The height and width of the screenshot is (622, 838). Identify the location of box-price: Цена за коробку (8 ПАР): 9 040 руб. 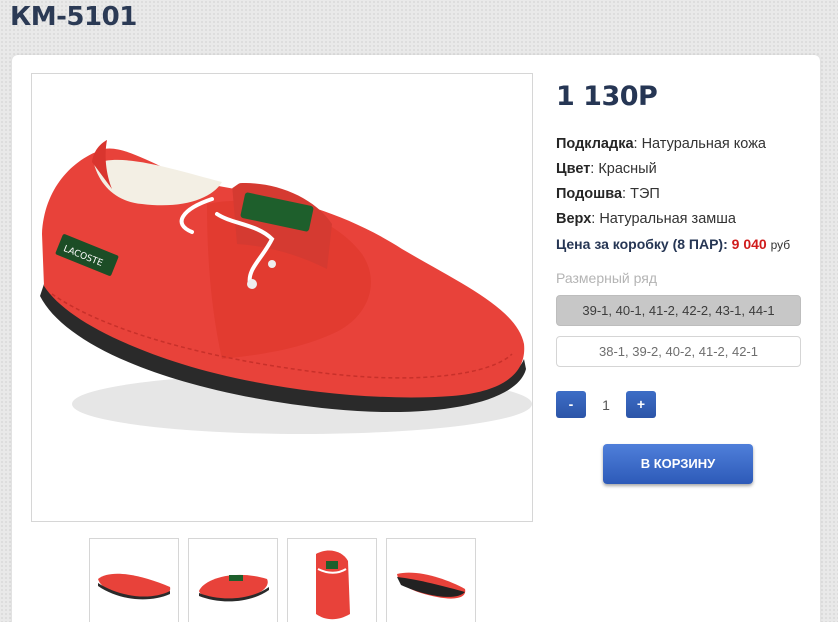
(673, 244).